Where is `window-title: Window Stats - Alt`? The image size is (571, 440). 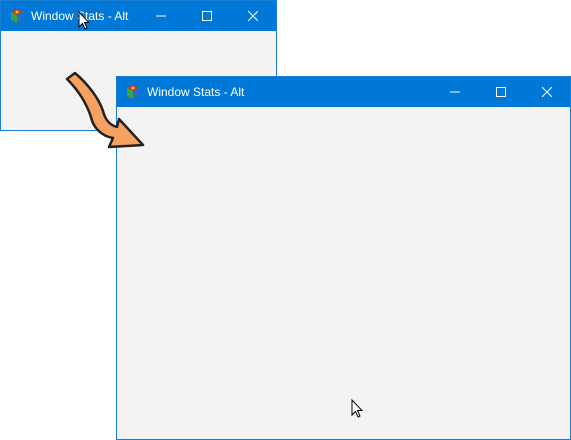 window-title: Window Stats - Alt is located at coordinates (196, 92).